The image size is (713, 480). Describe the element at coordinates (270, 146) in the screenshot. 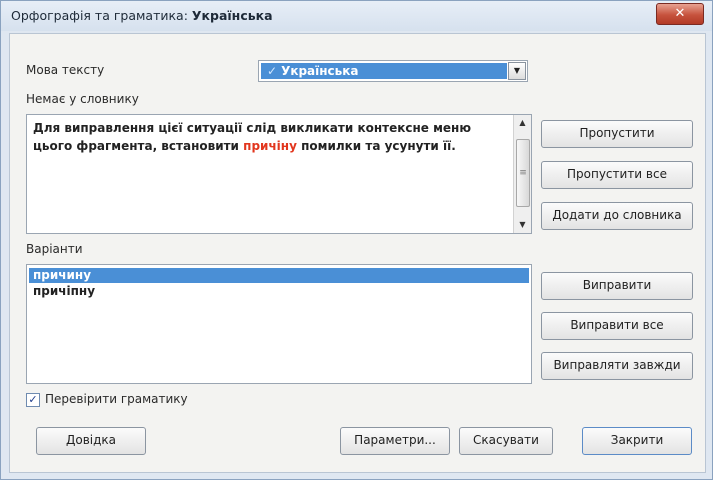

I see `error-word: причіну` at that location.